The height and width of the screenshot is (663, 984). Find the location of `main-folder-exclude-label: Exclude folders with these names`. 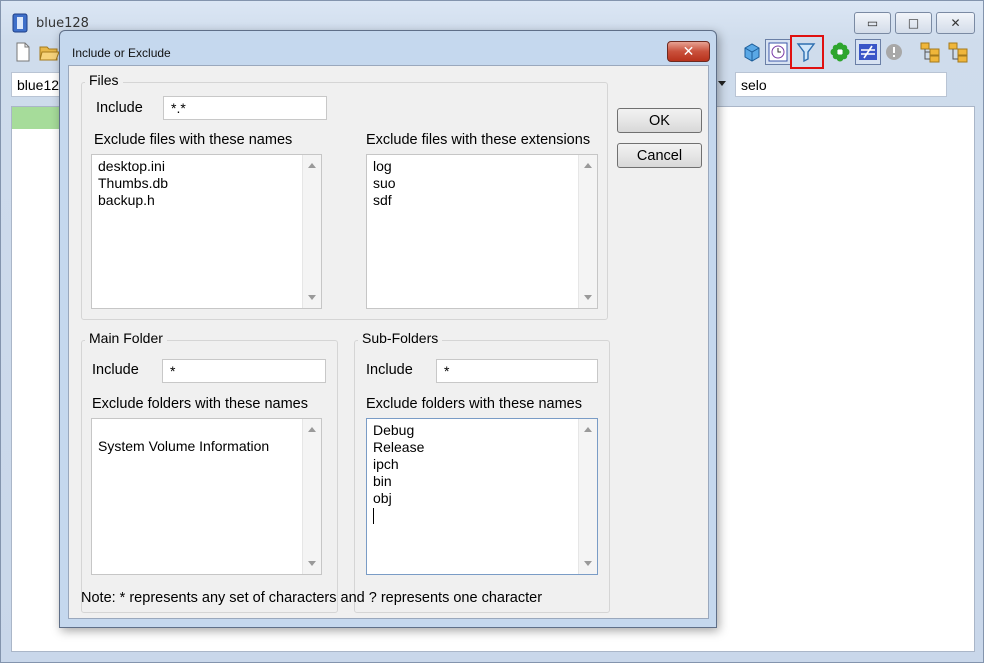

main-folder-exclude-label: Exclude folders with these names is located at coordinates (200, 404).